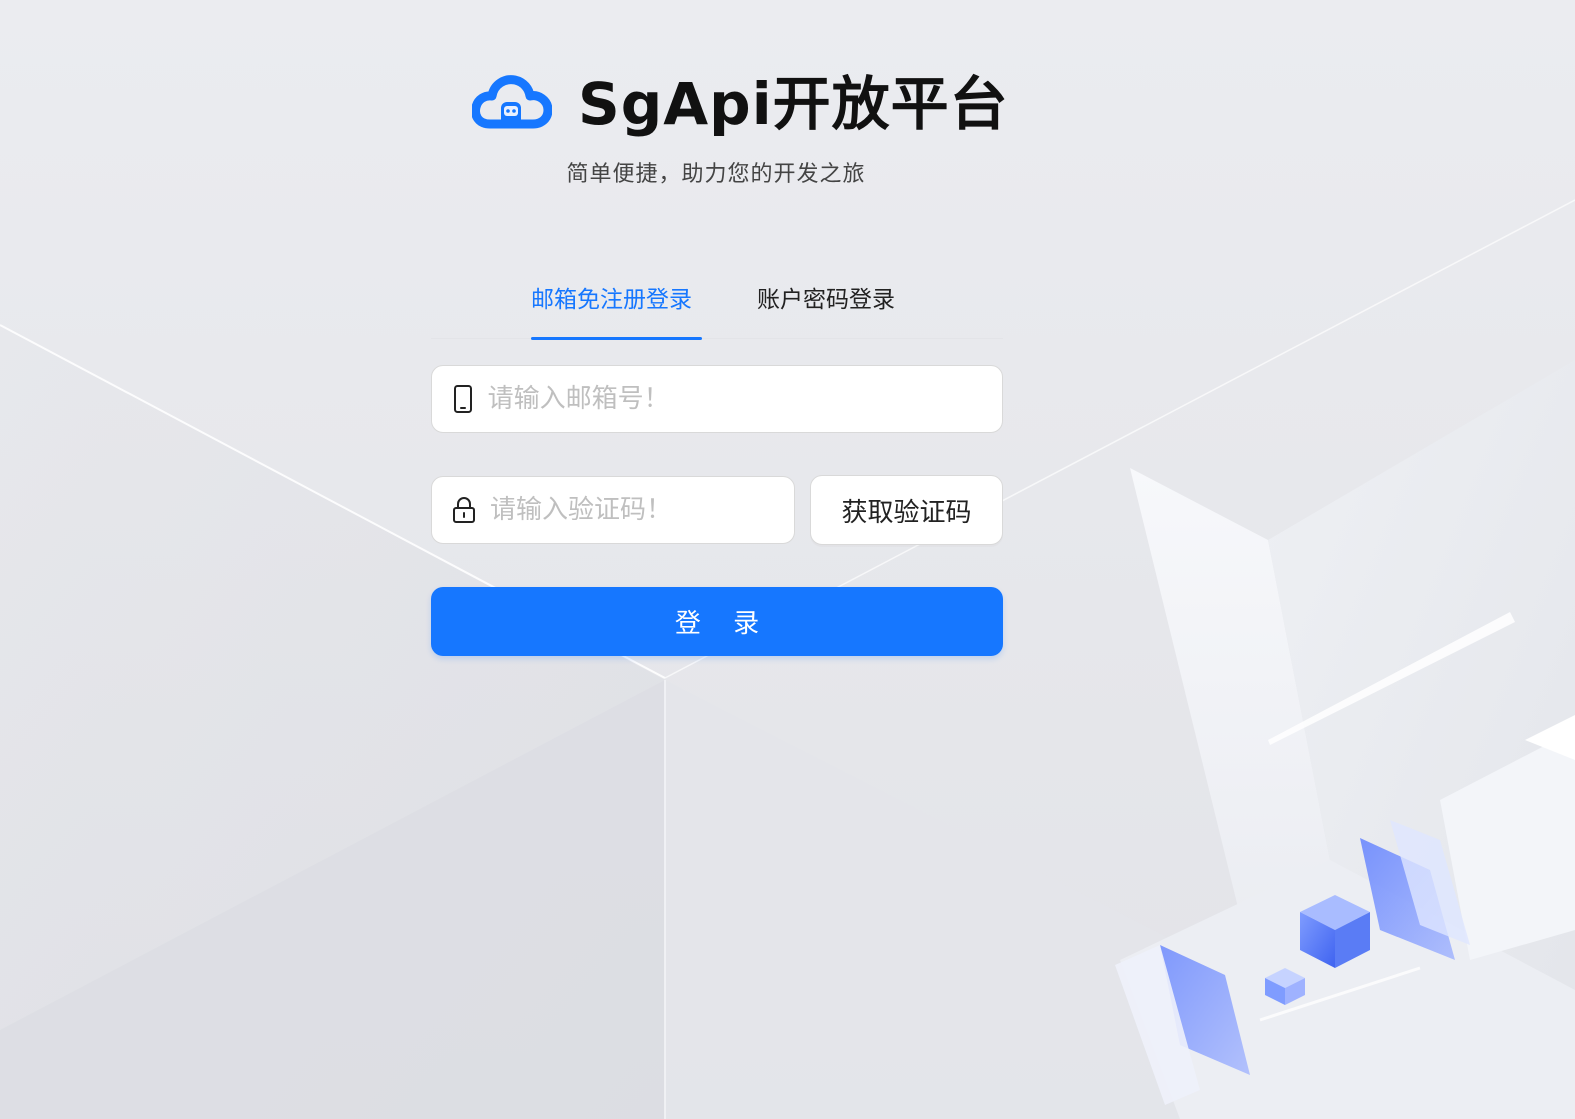 This screenshot has width=1575, height=1119. Describe the element at coordinates (906, 510) in the screenshot. I see `get-code-button: 获取验证码` at that location.